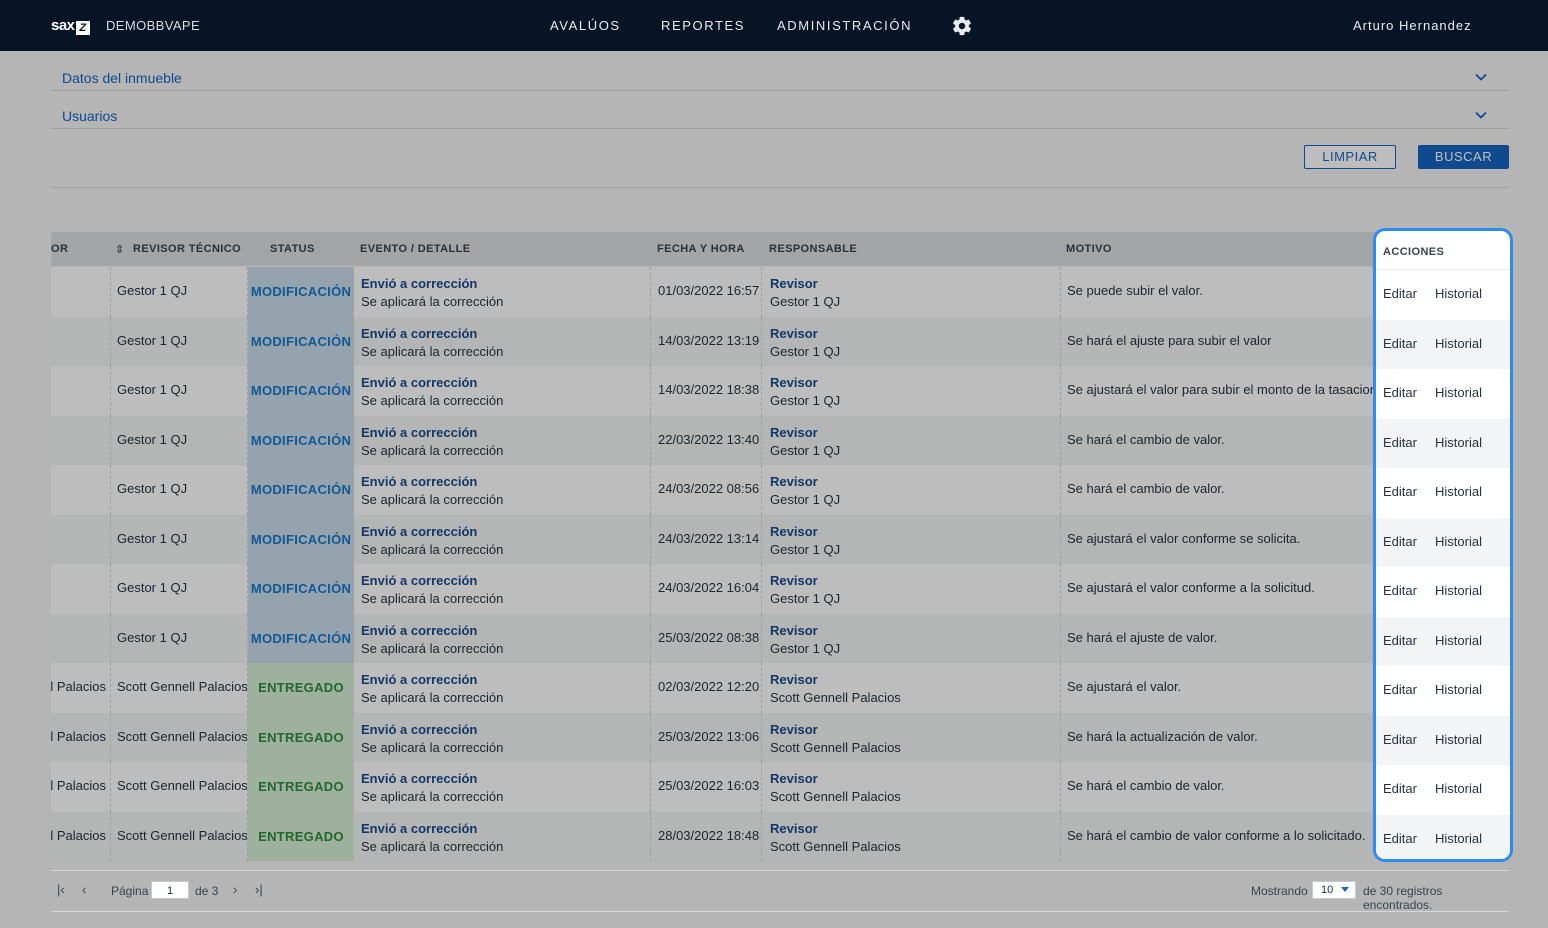 This screenshot has height=928, width=1548. What do you see at coordinates (187, 249) in the screenshot?
I see `col-header-revisor: REVISOR TÉCNICO` at bounding box center [187, 249].